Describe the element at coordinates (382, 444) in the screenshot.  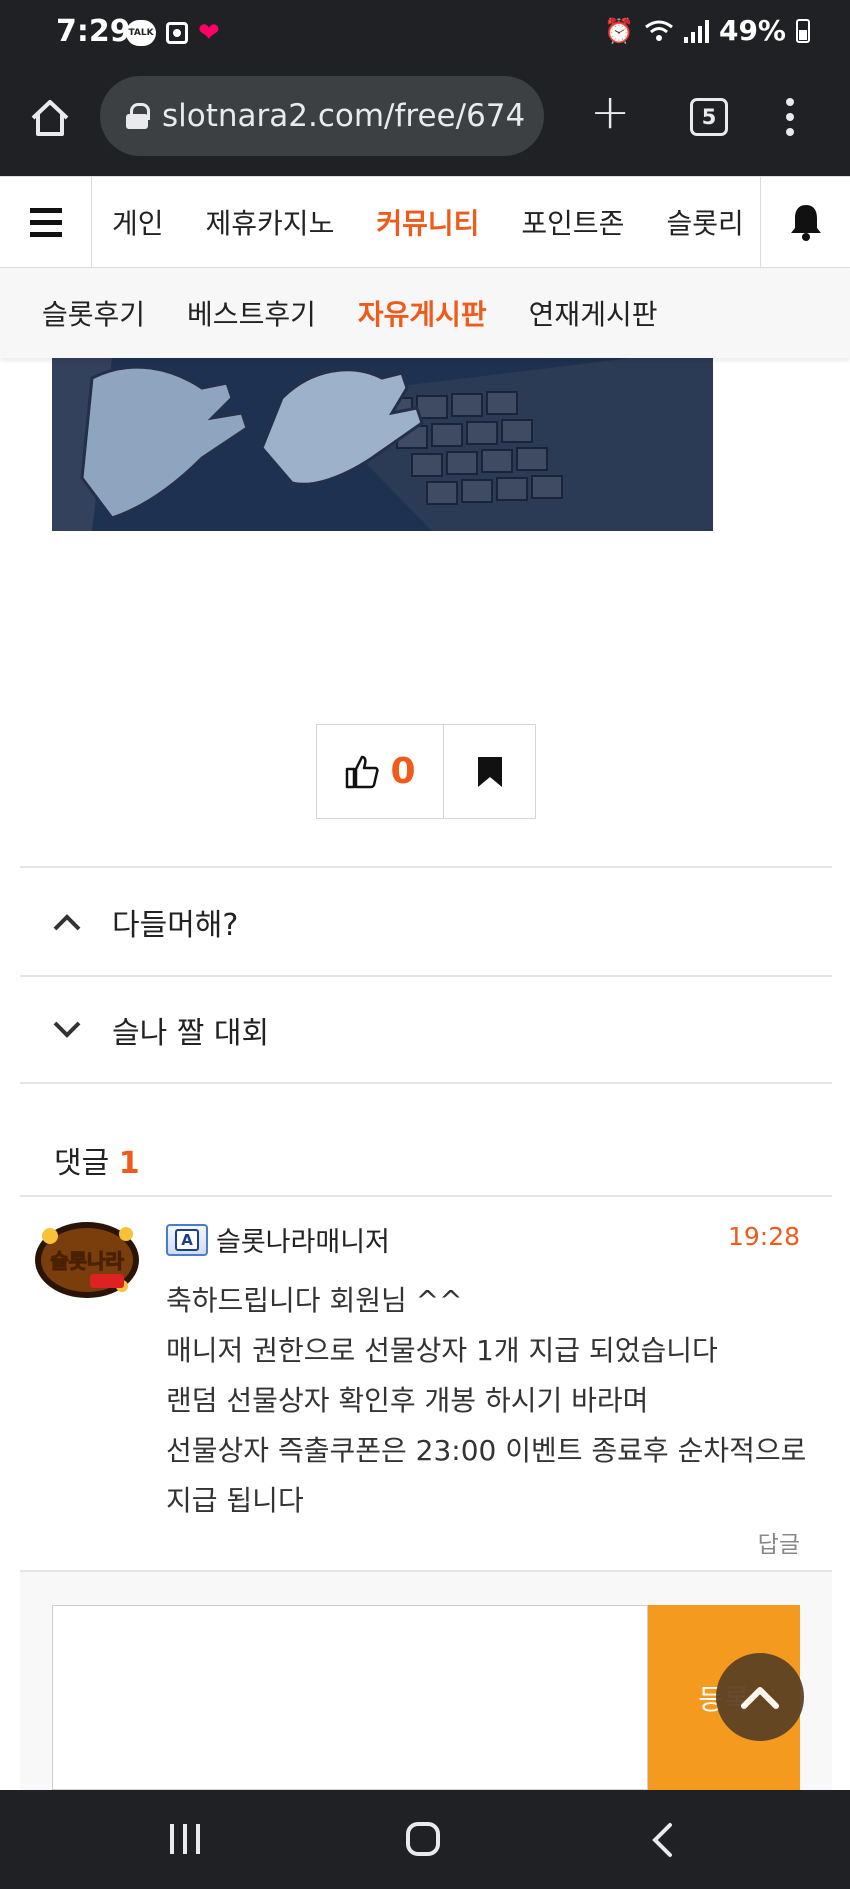
I see `post-image` at that location.